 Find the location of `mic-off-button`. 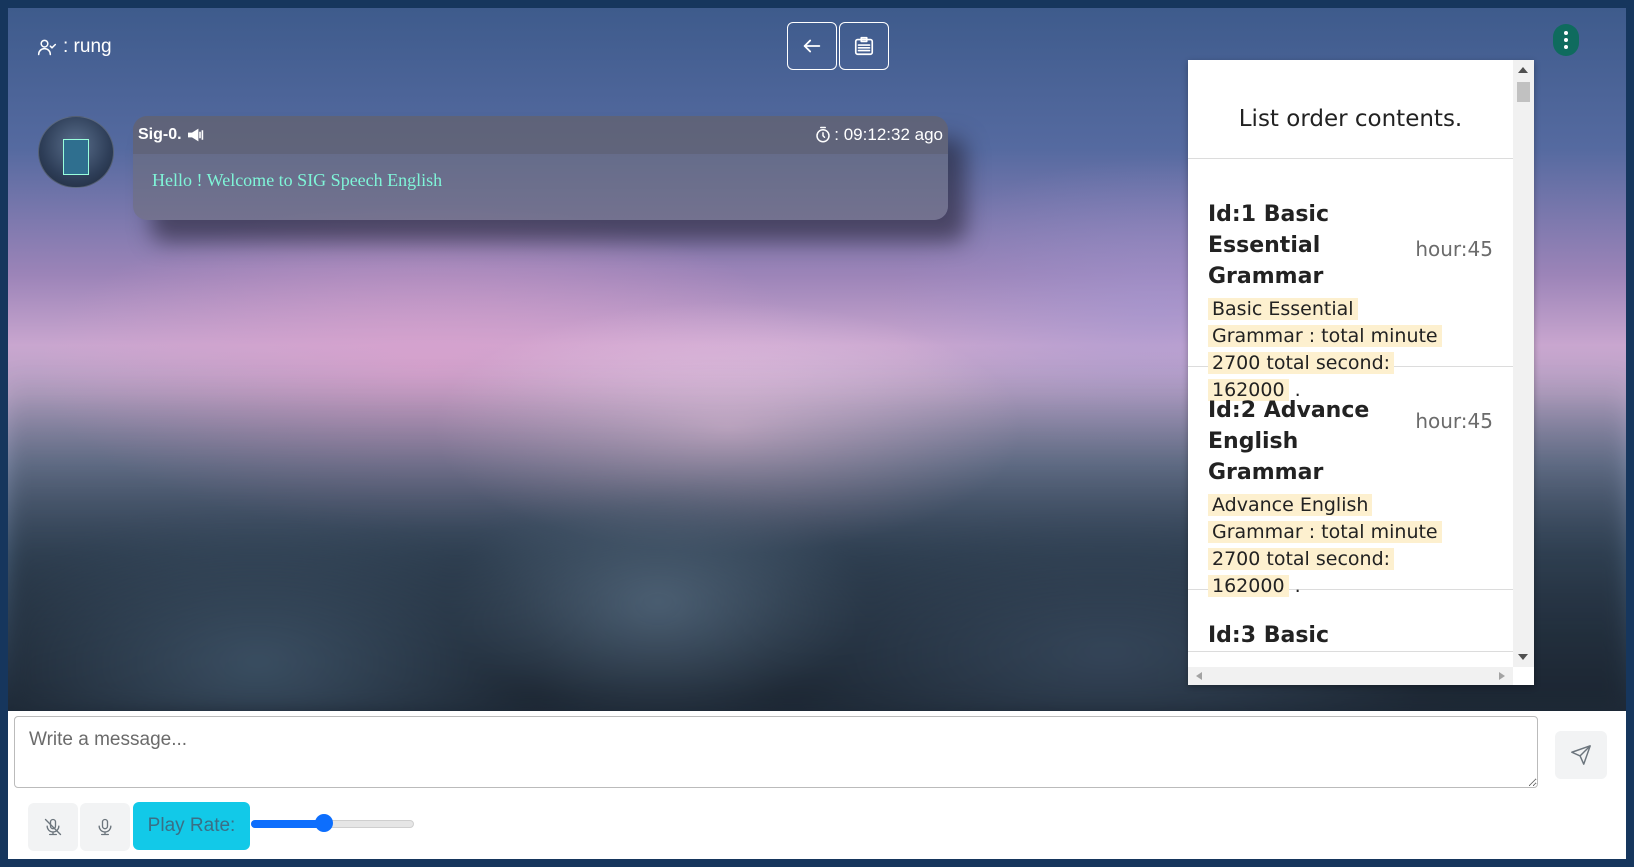

mic-off-button is located at coordinates (53, 827).